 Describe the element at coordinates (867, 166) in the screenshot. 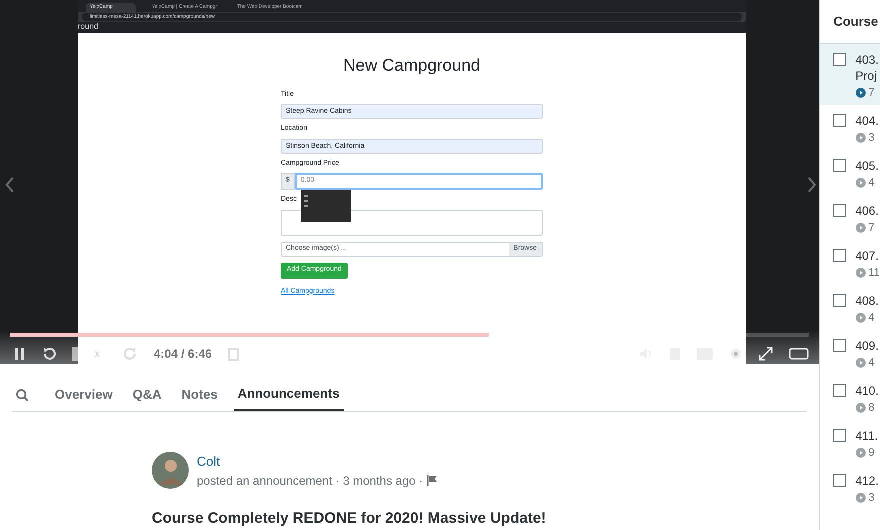

I see `lecture-number: 405.` at that location.